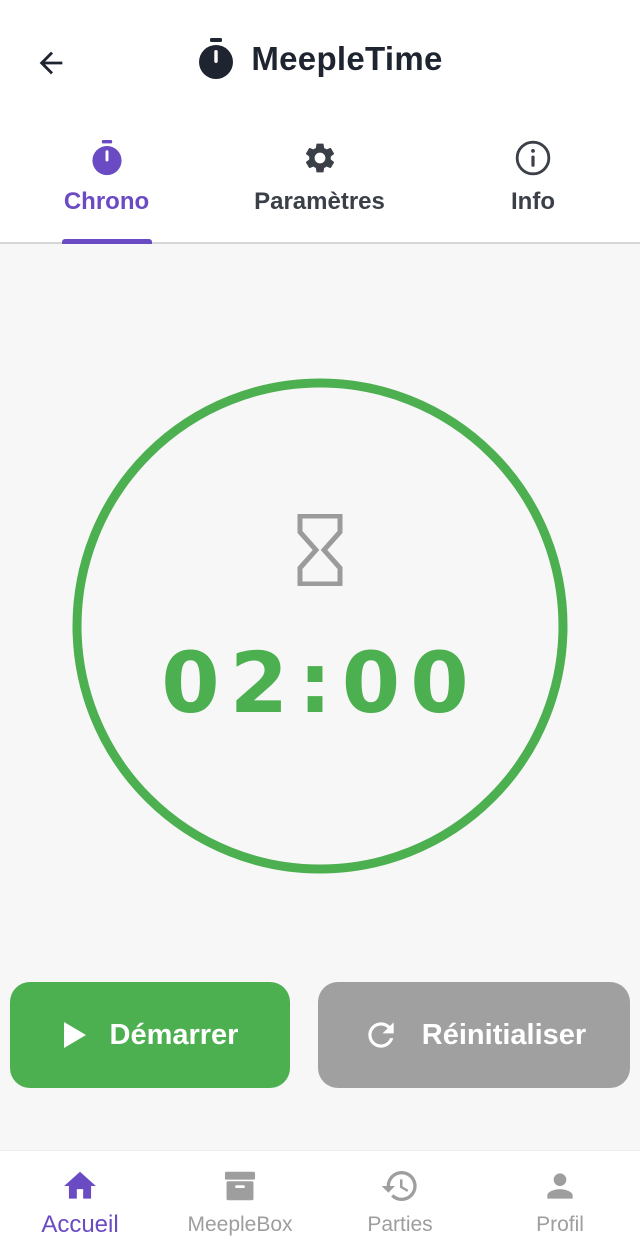  I want to click on start-button-label: Démarrer, so click(174, 1034).